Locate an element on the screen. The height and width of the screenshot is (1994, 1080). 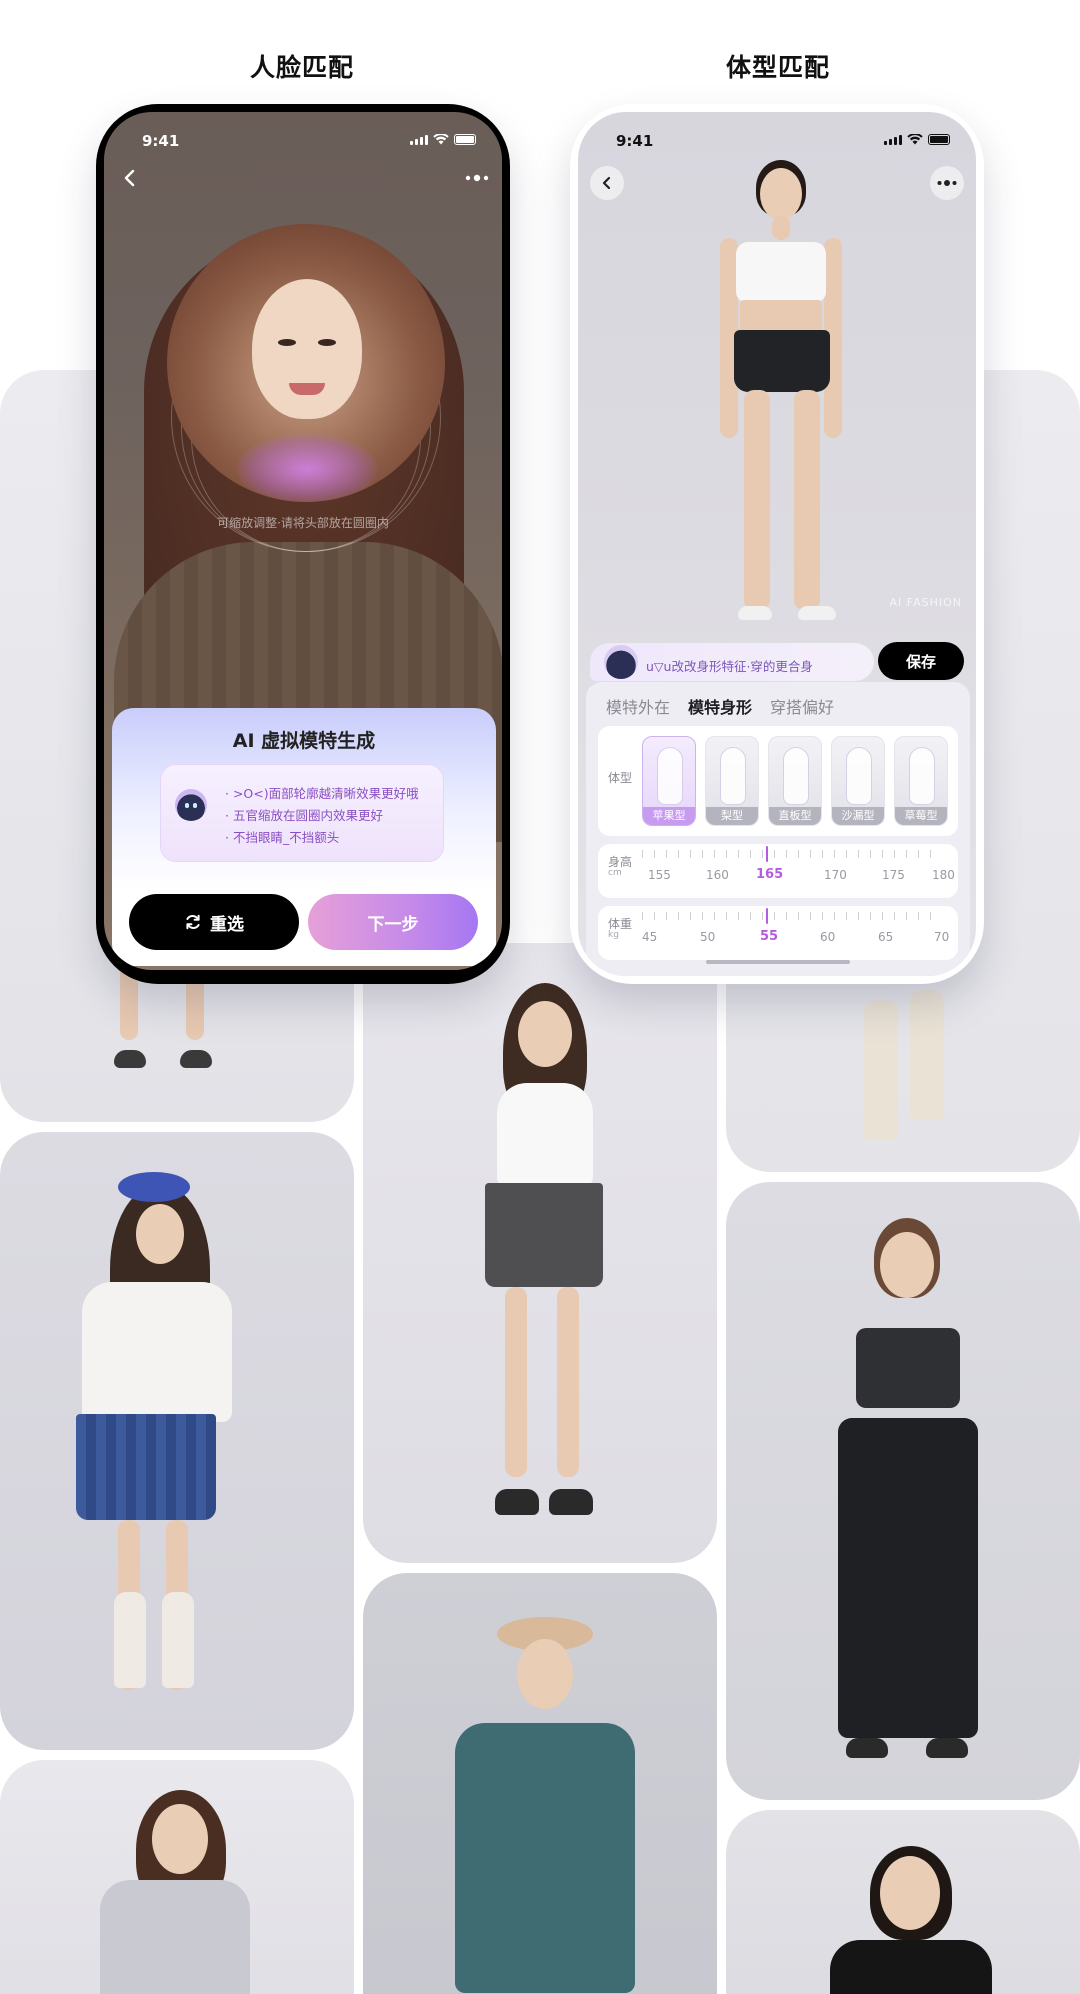
weight-unit: kg is located at coordinates (613, 935).